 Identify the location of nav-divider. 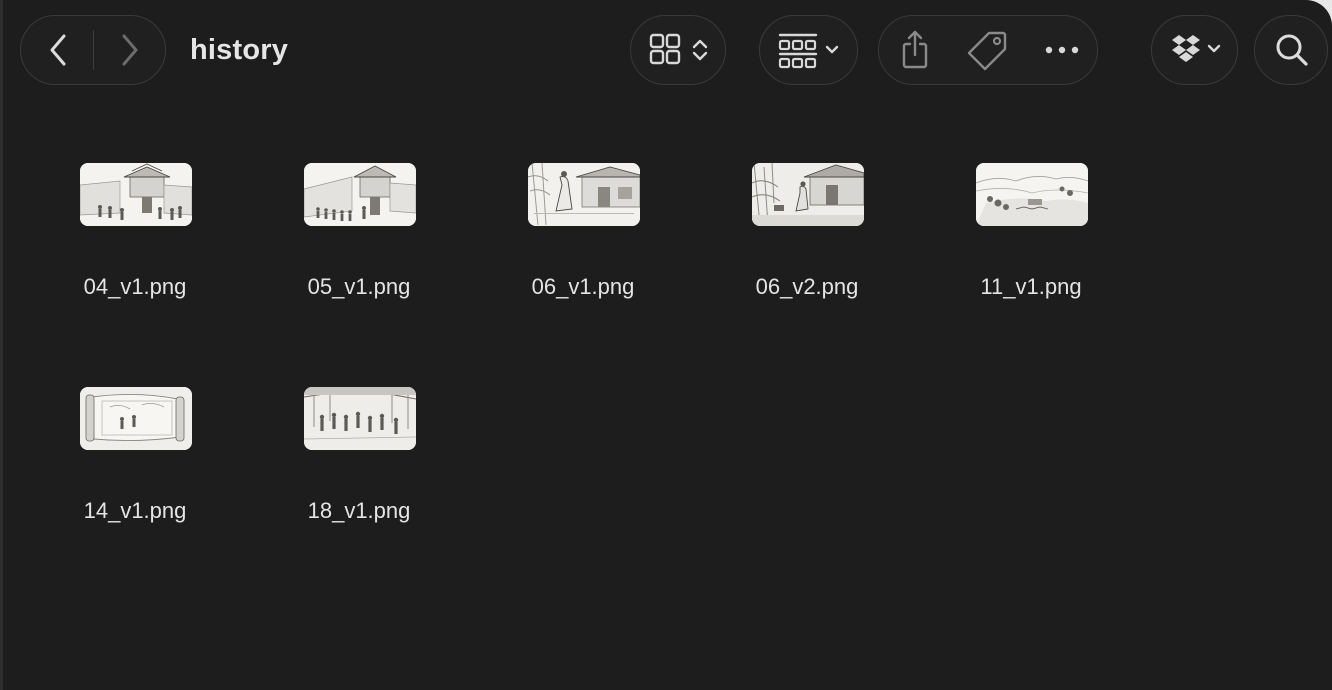
(93, 50).